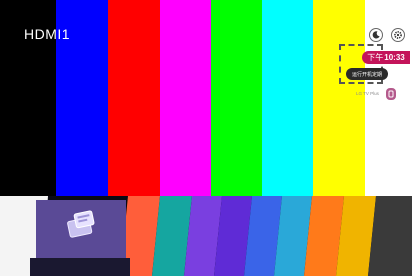 Image resolution: width=412 pixels, height=276 pixels. I want to click on color-bar-magenta, so click(185, 98).